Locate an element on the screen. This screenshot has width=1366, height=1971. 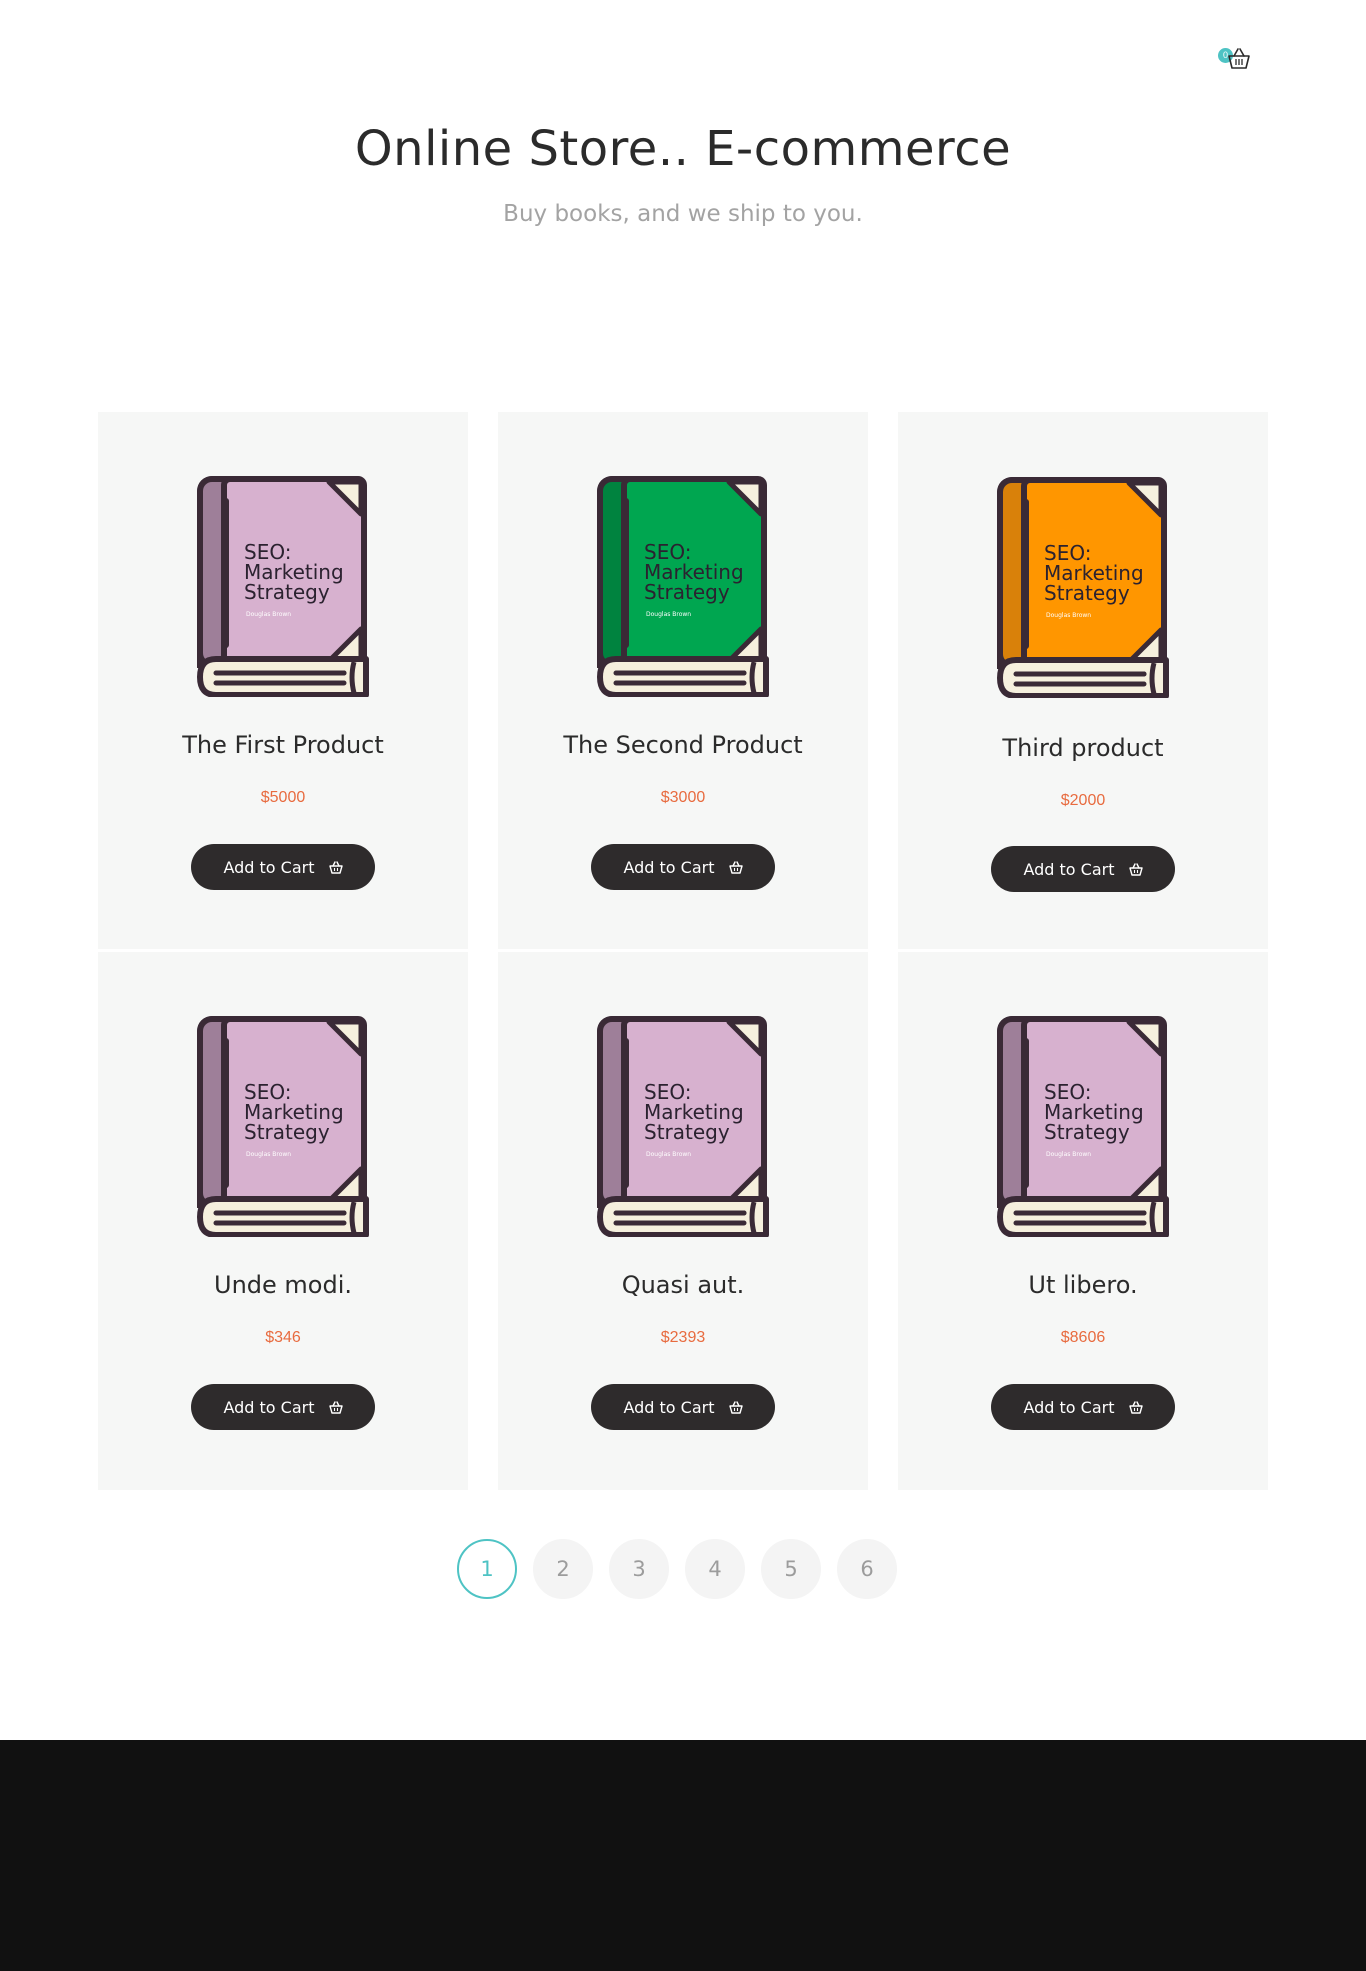
page-subtitle: Buy books, and we ship to you. is located at coordinates (683, 214).